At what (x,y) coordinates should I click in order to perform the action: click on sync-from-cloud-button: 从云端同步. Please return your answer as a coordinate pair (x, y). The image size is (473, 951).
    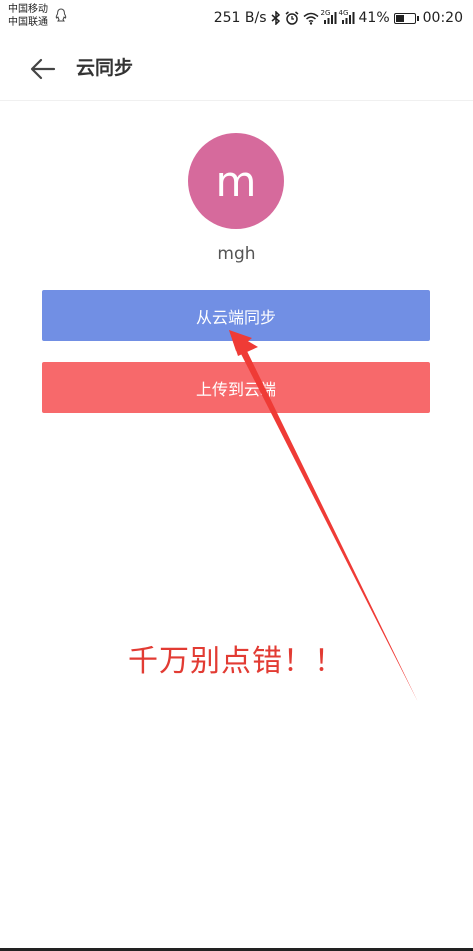
    Looking at the image, I should click on (236, 315).